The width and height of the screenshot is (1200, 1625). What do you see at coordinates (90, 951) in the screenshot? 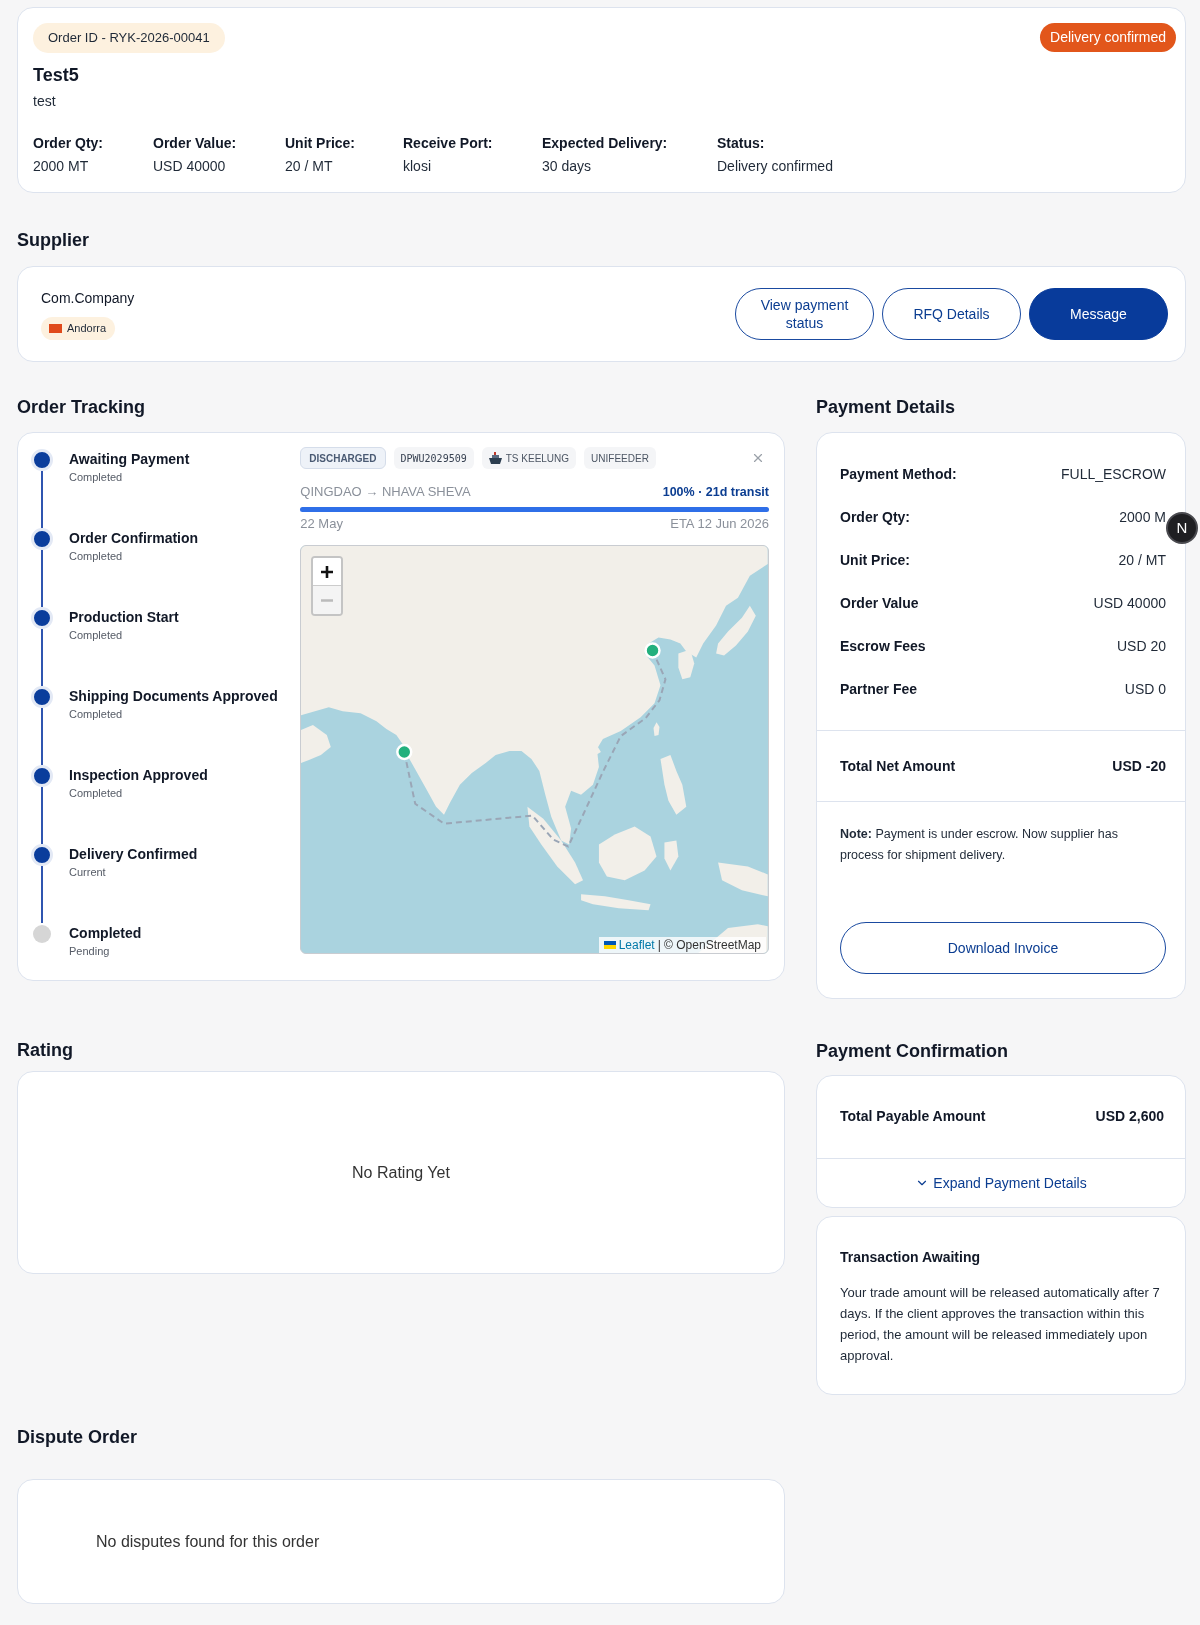
I see `step-status: Pending` at bounding box center [90, 951].